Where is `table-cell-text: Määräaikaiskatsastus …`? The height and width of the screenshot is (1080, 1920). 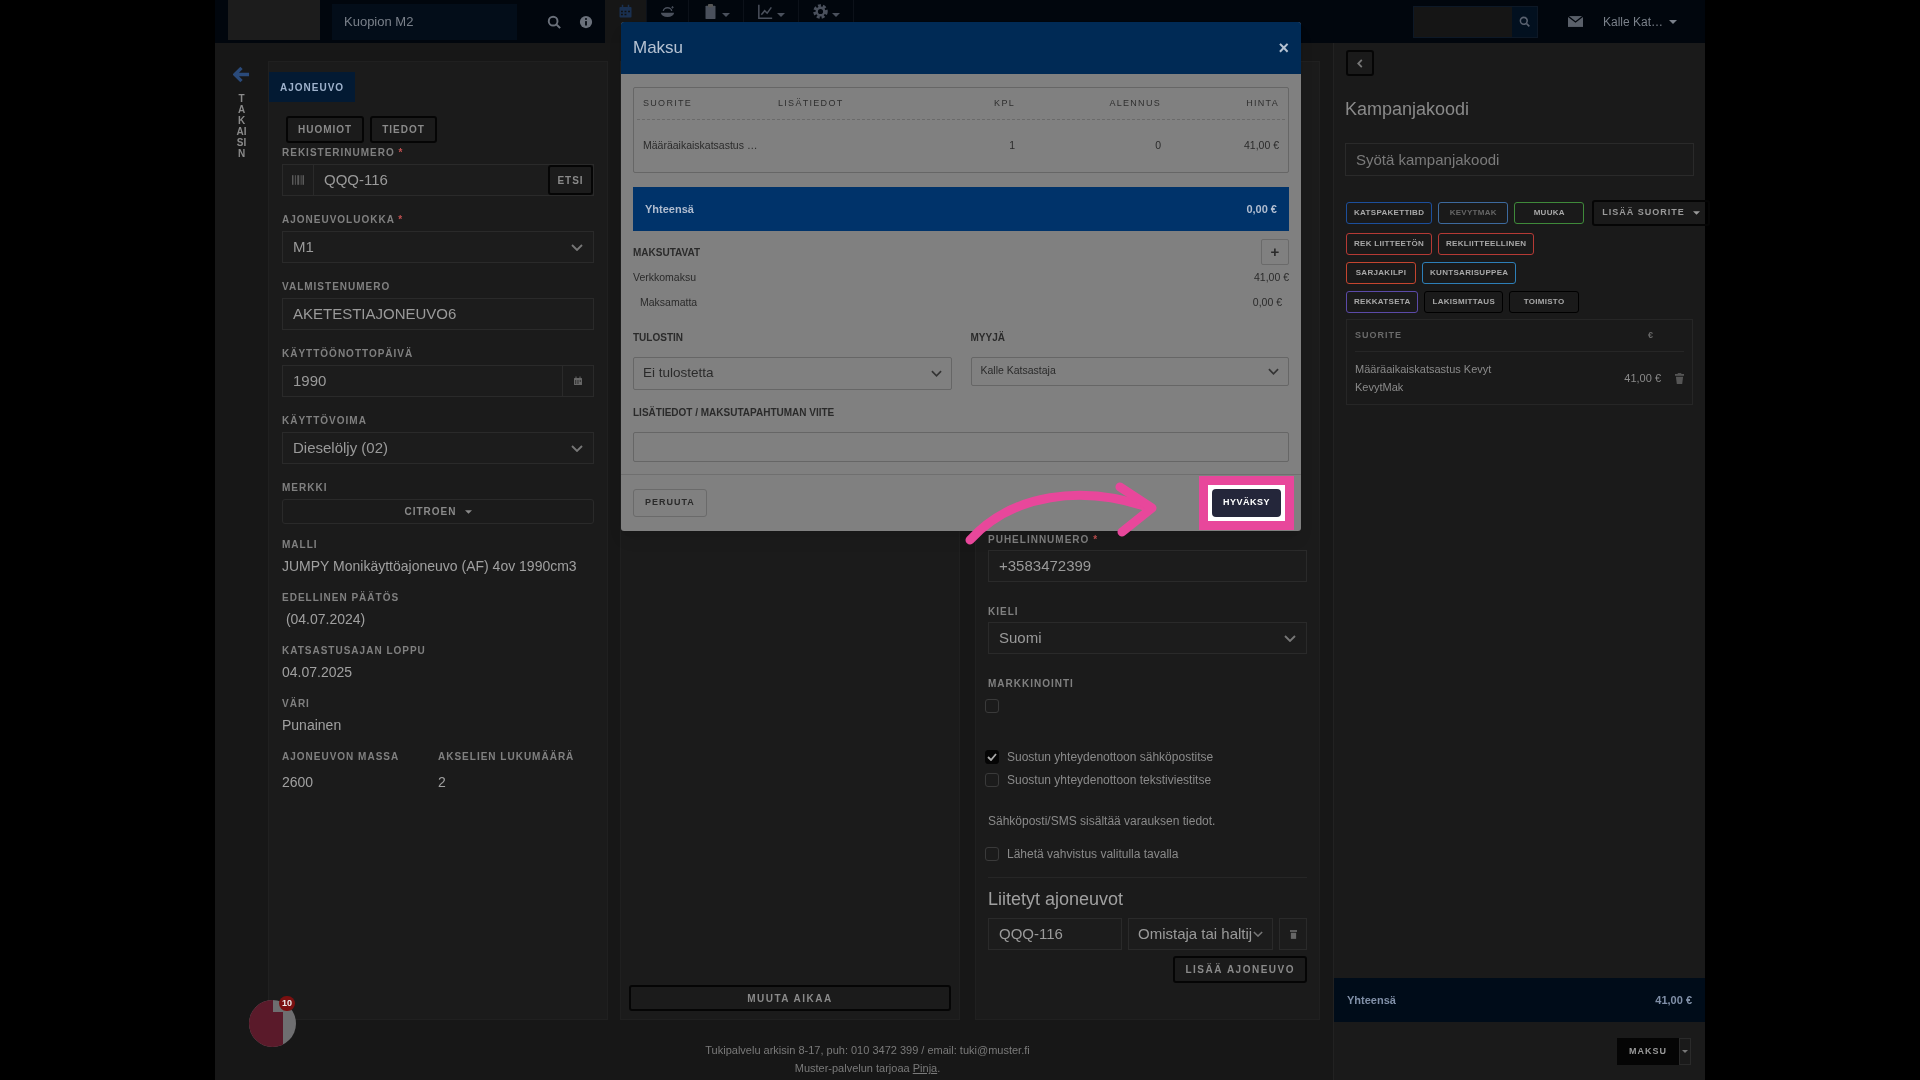
table-cell-text: Määräaikaiskatsastus … is located at coordinates (700, 146).